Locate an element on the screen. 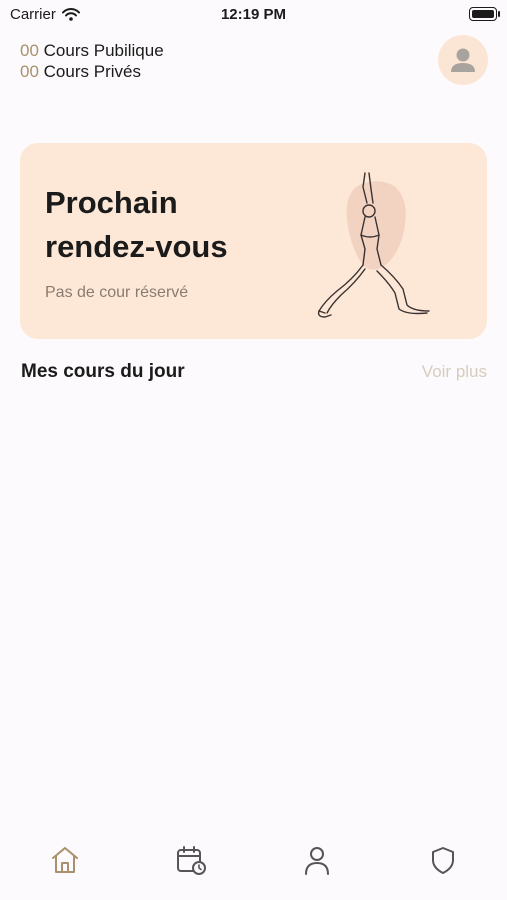  home-icon is located at coordinates (65, 860).